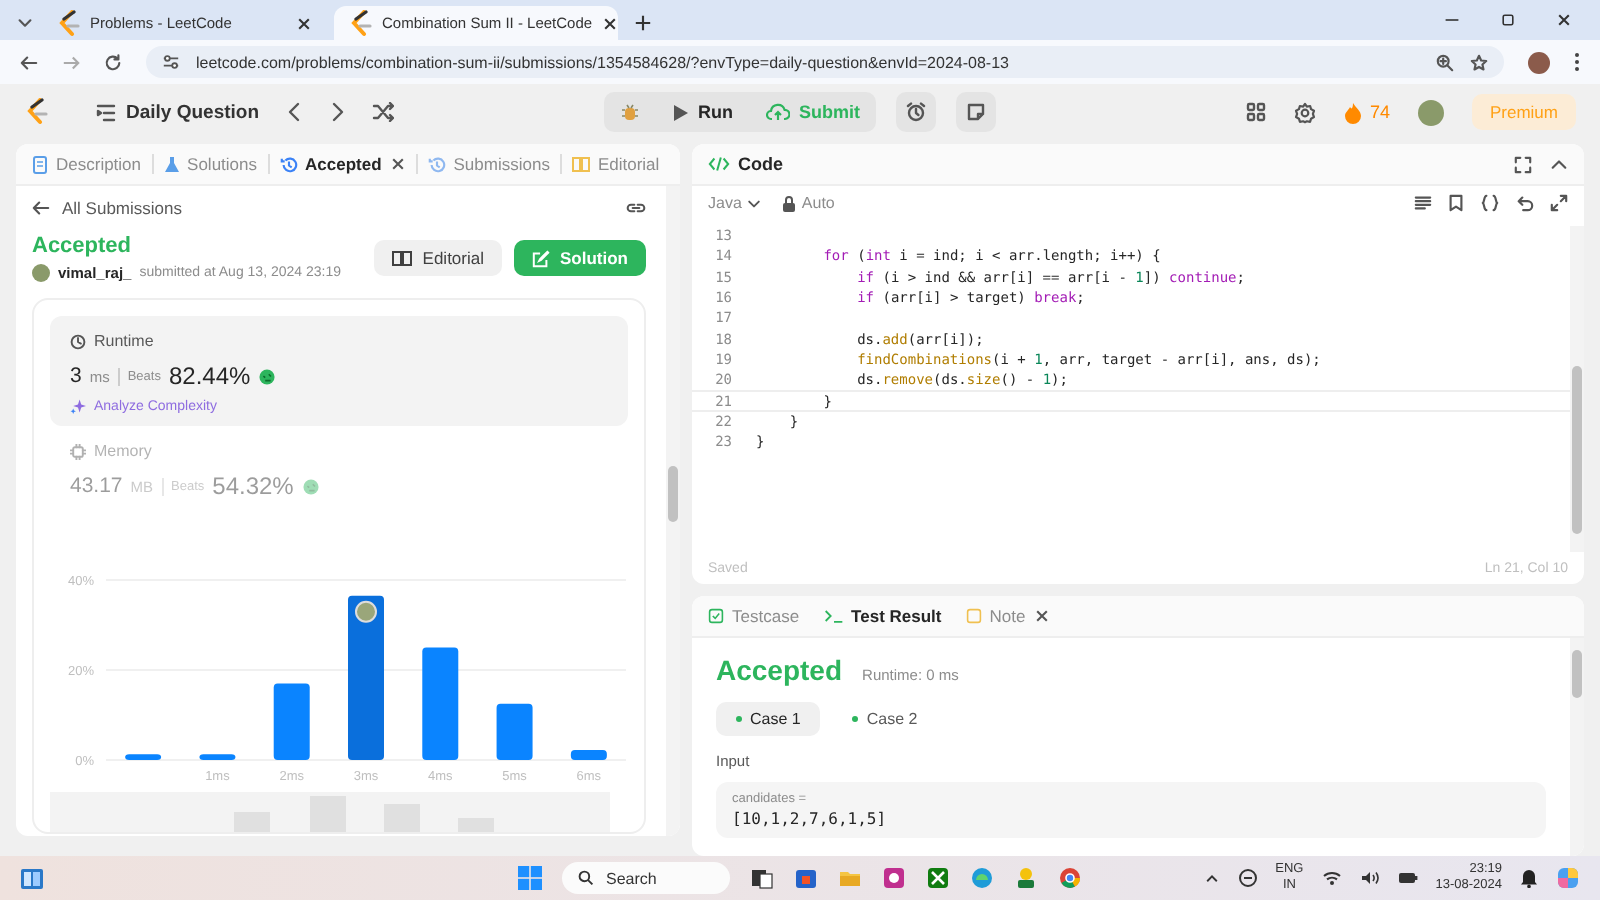 Image resolution: width=1600 pixels, height=900 pixels. What do you see at coordinates (541, 258) in the screenshot?
I see `edit-icon` at bounding box center [541, 258].